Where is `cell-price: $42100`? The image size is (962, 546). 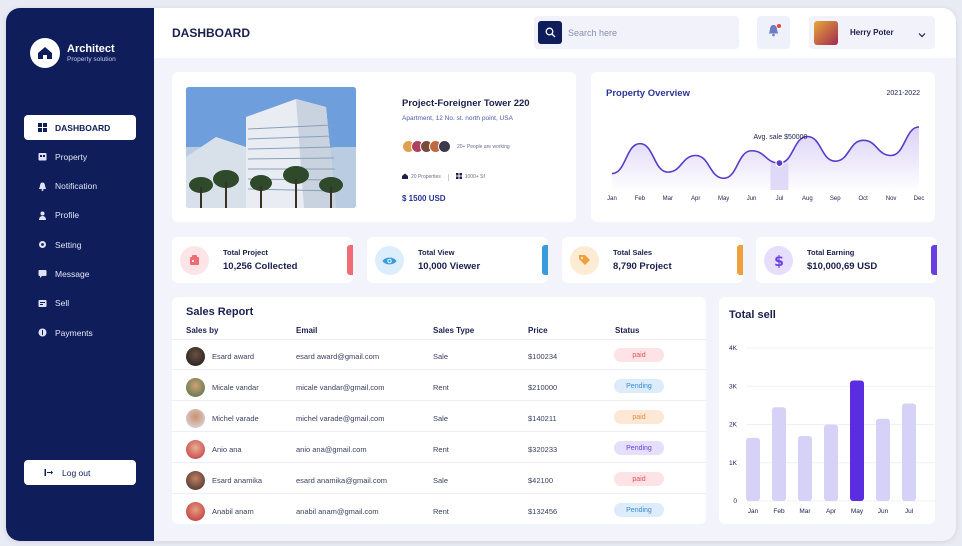 cell-price: $42100 is located at coordinates (541, 480).